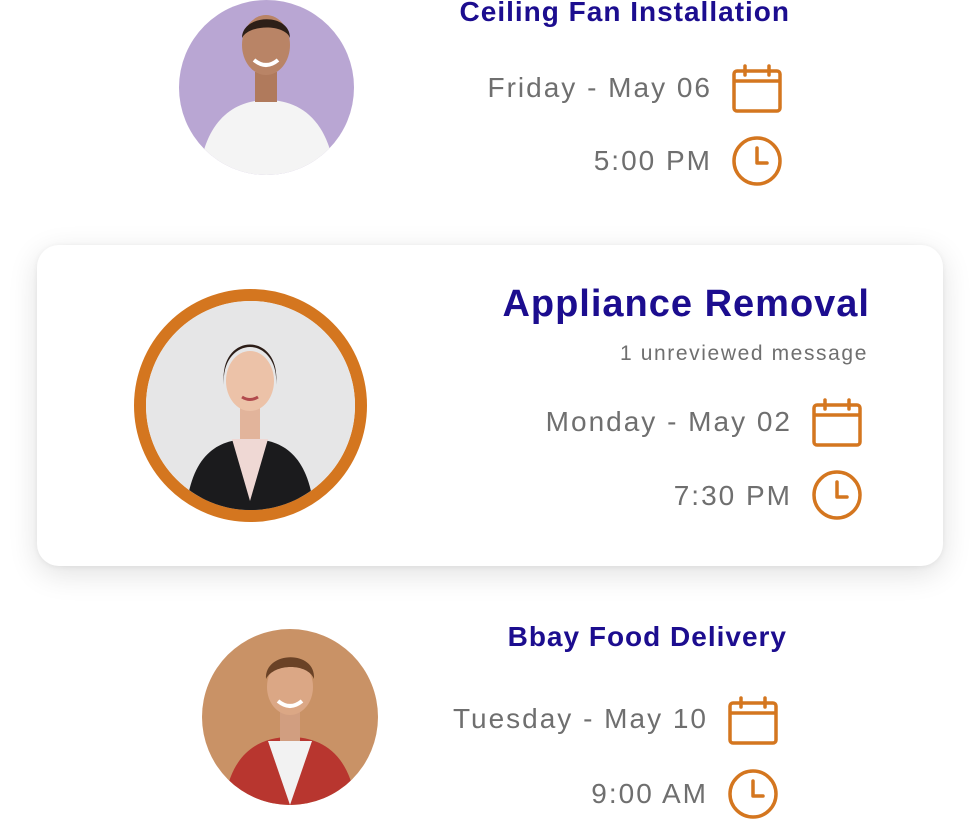 This screenshot has height=819, width=980. I want to click on appointment-time: 7:30 PM, so click(732, 495).